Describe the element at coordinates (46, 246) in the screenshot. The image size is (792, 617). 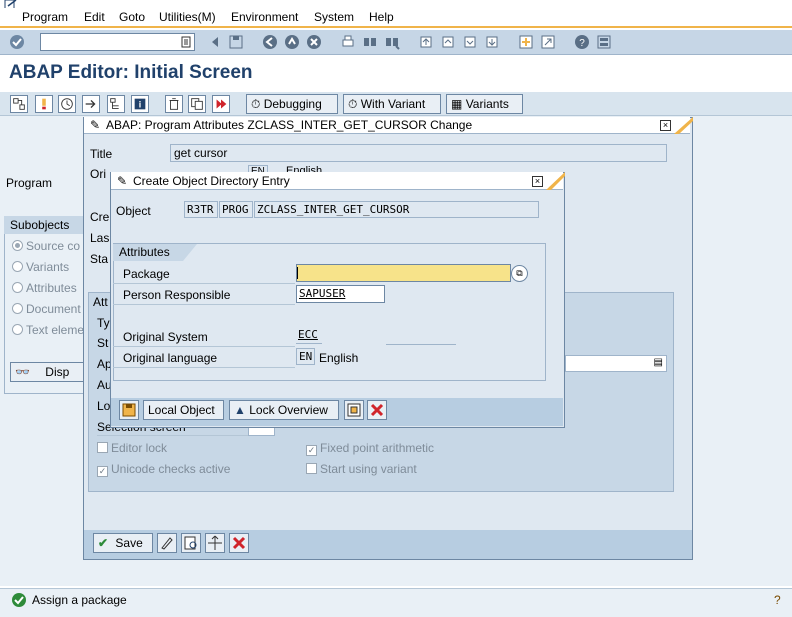
I see `radio-source-code: Source co` at that location.